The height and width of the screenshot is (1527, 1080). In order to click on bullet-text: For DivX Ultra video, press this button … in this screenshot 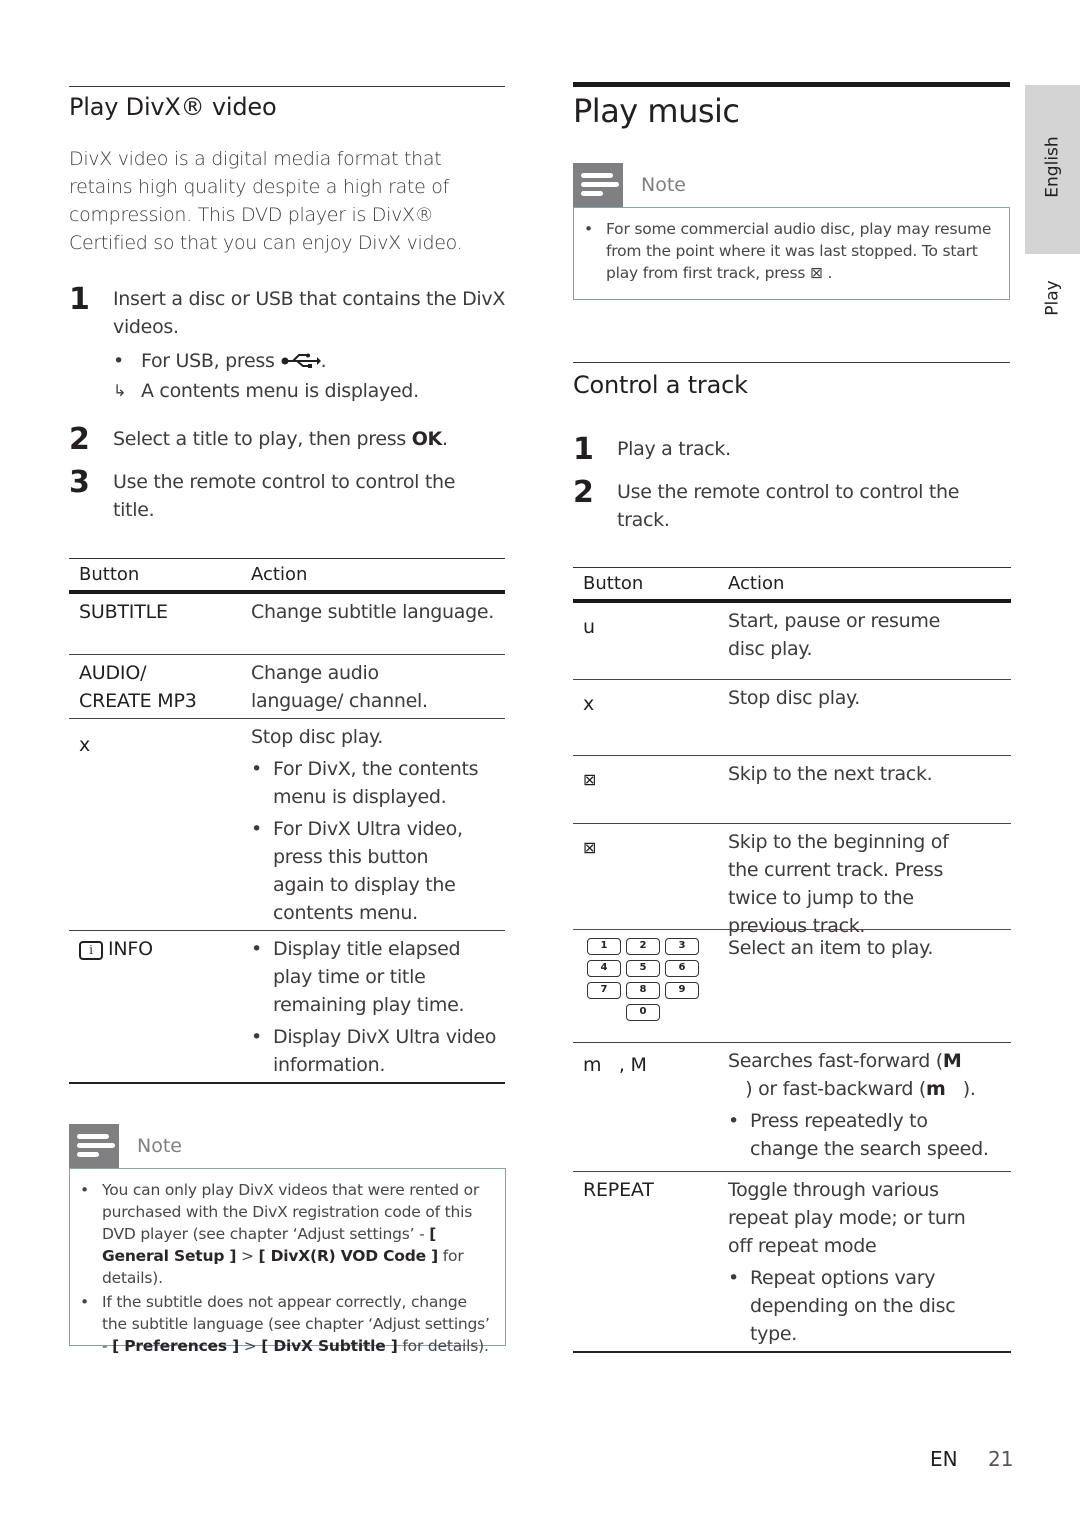, I will do `click(368, 871)`.